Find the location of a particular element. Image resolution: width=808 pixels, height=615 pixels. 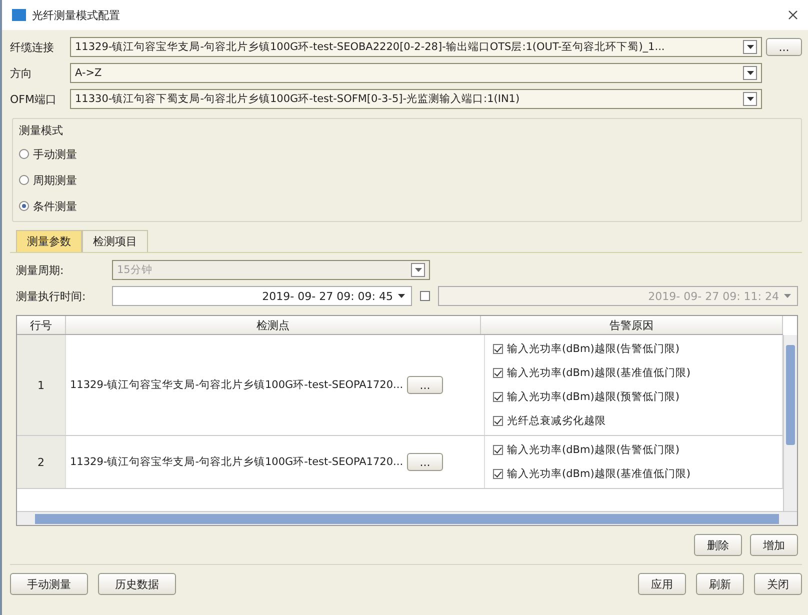

alarm-checkbox: 输入光功率(dBm)越限(预警低门限) is located at coordinates (586, 397).